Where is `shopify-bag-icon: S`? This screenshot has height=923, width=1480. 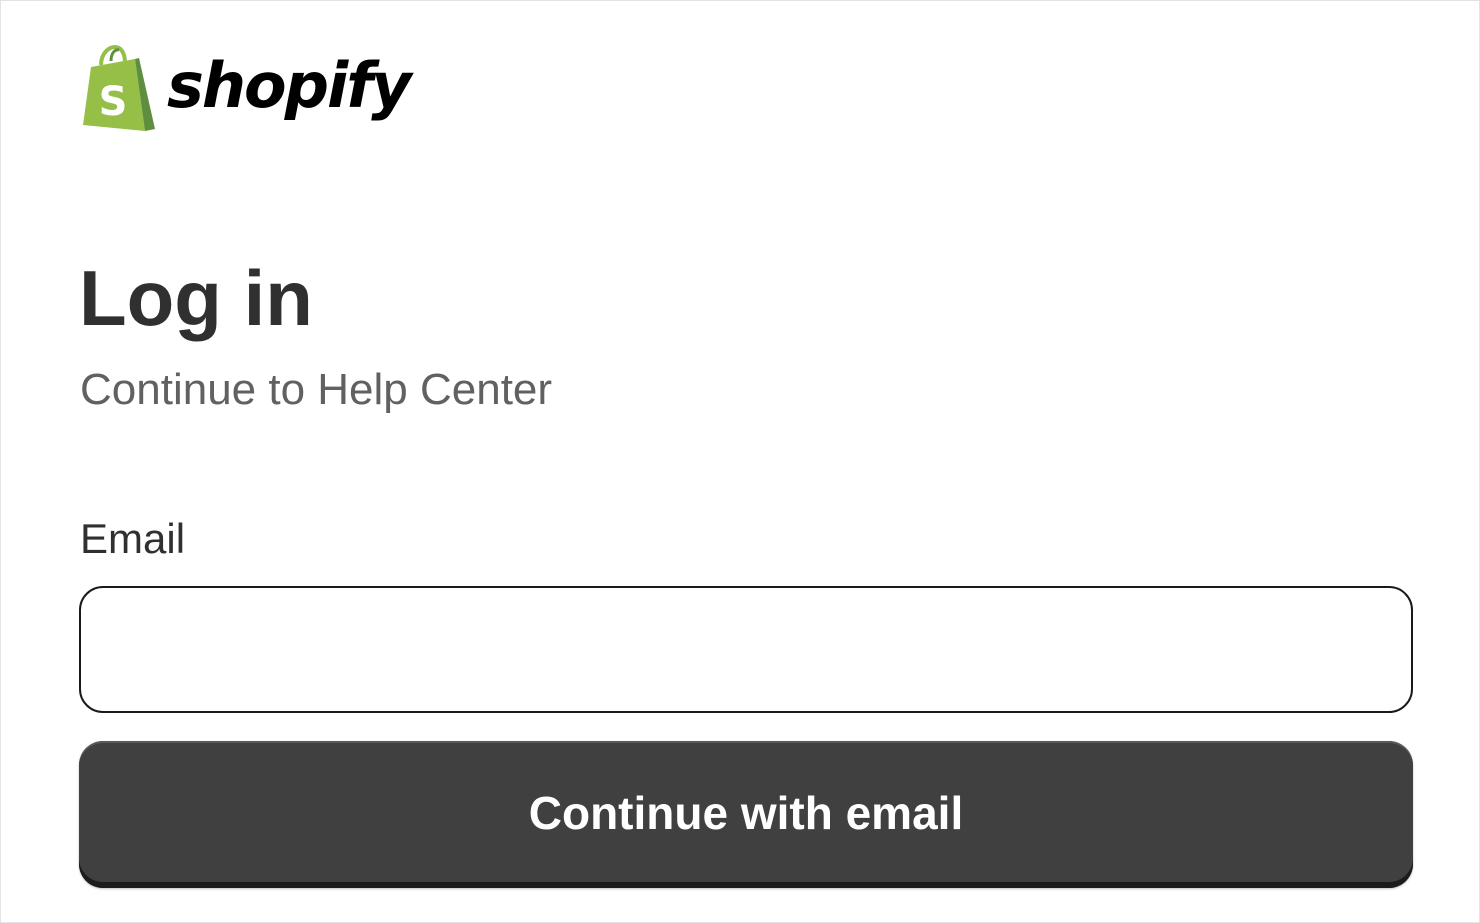
shopify-bag-icon: S is located at coordinates (119, 88).